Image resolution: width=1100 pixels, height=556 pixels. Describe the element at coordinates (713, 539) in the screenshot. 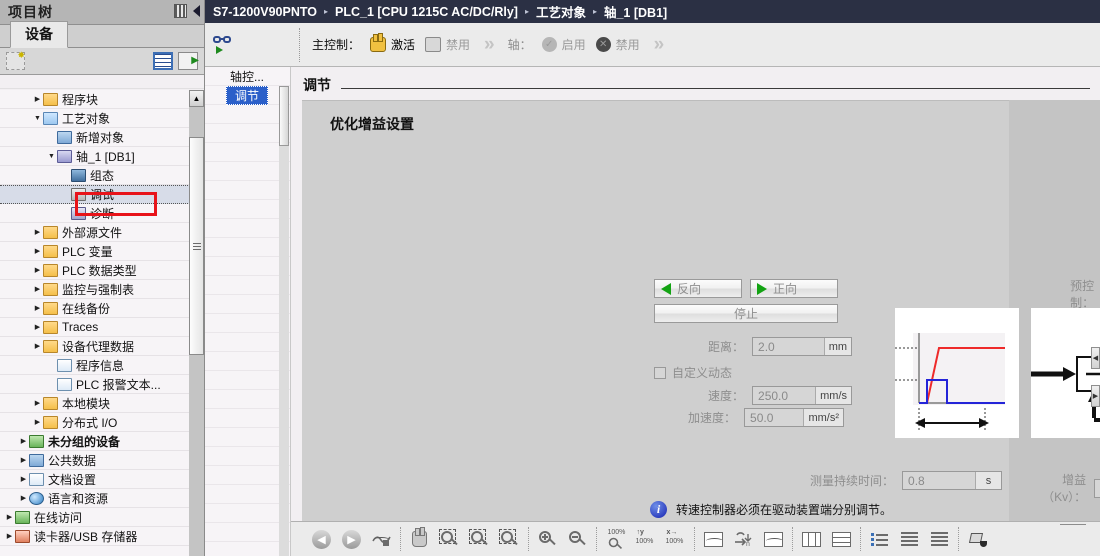

I see `signal-curve-icon` at that location.